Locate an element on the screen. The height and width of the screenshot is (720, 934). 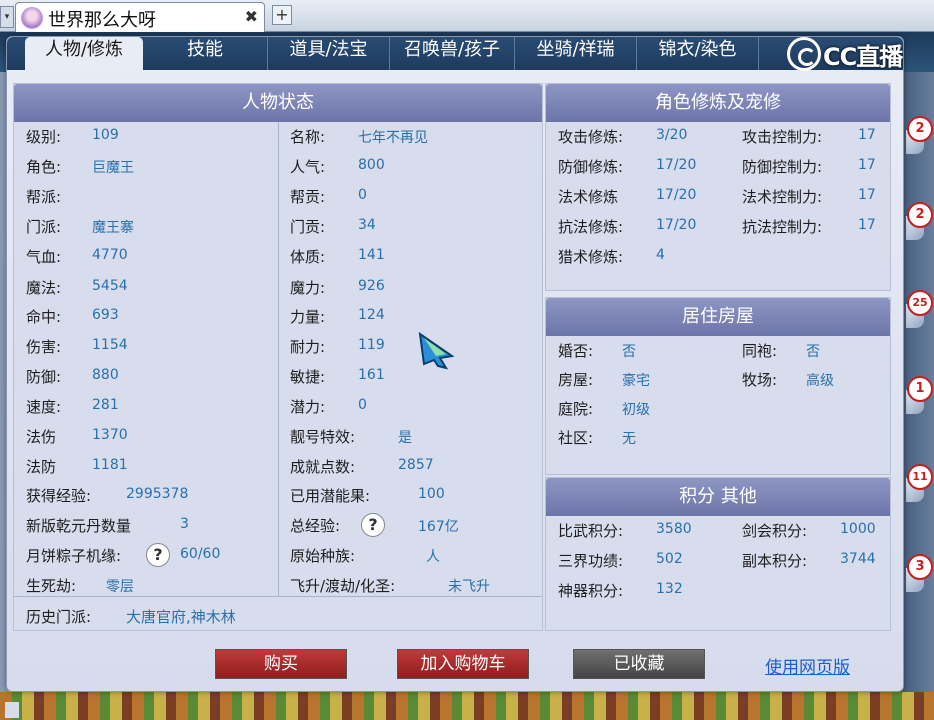
tab-items: 道具/法宝 is located at coordinates (329, 53).